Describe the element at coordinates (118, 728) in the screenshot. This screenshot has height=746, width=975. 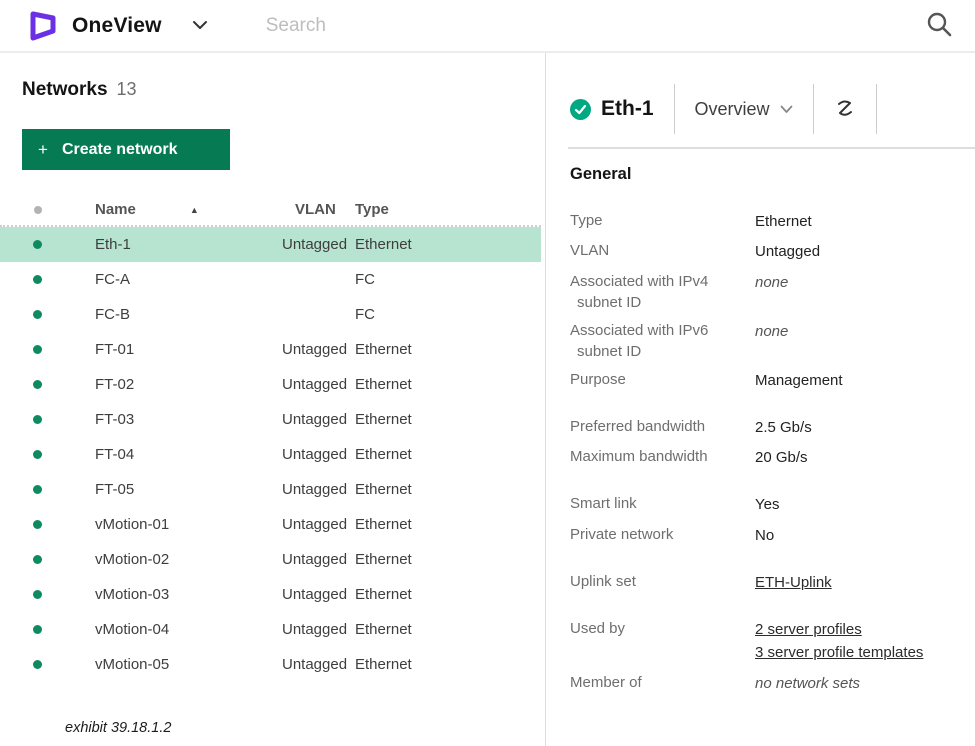
I see `exhibit-caption: exhibit 39.18.1.2` at that location.